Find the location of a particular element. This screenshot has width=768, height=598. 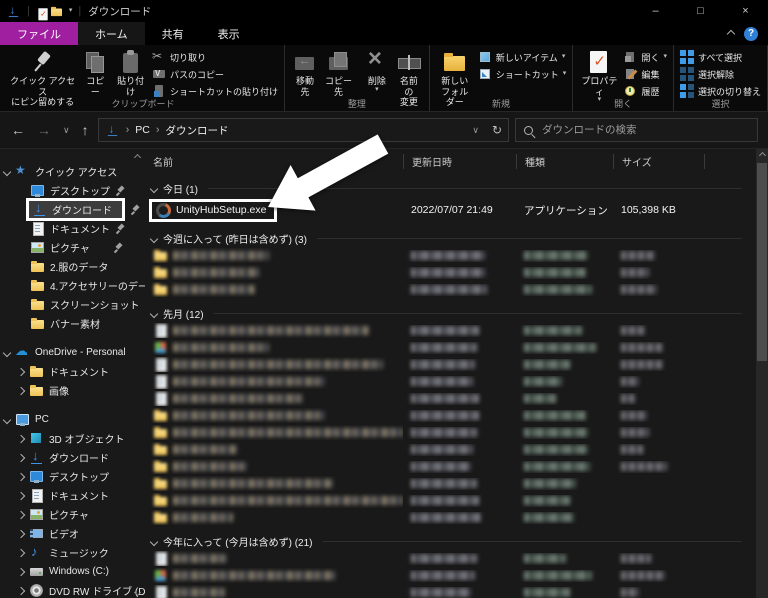

copy-to-button: コピー先 is located at coordinates (338, 73).